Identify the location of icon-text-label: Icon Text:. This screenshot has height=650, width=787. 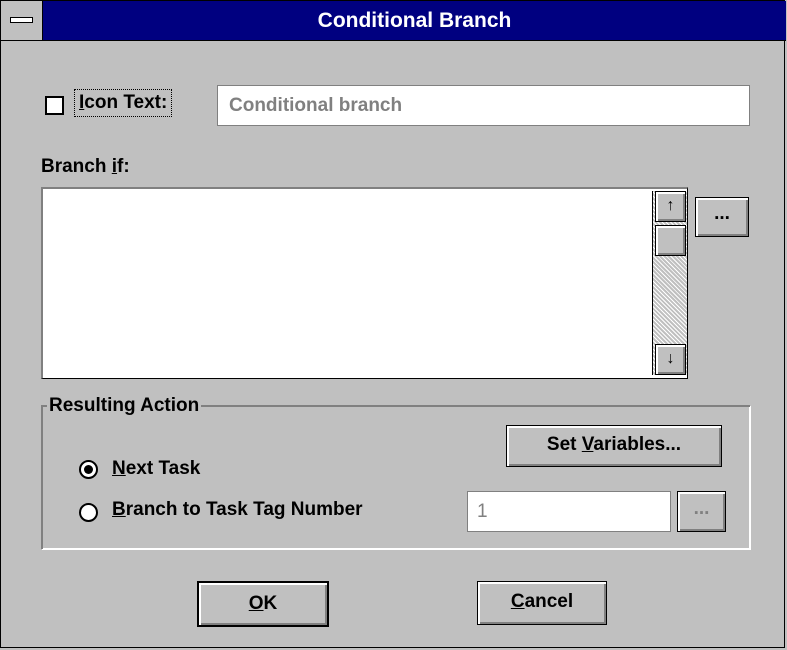
(123, 103).